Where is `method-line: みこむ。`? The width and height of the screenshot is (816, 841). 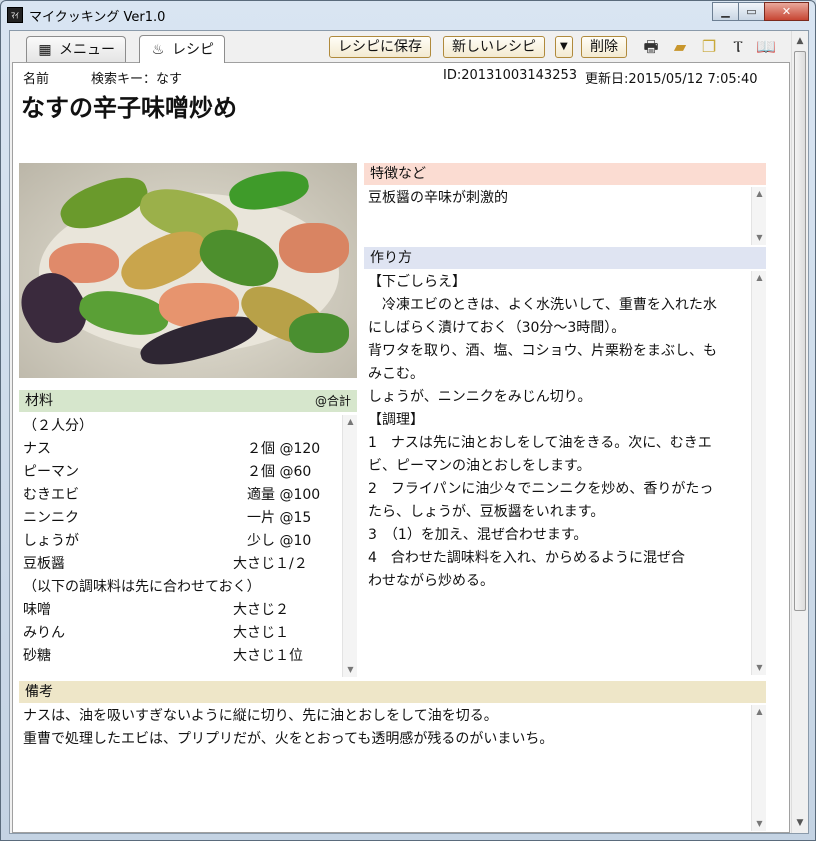
method-line: みこむ。 is located at coordinates (396, 374).